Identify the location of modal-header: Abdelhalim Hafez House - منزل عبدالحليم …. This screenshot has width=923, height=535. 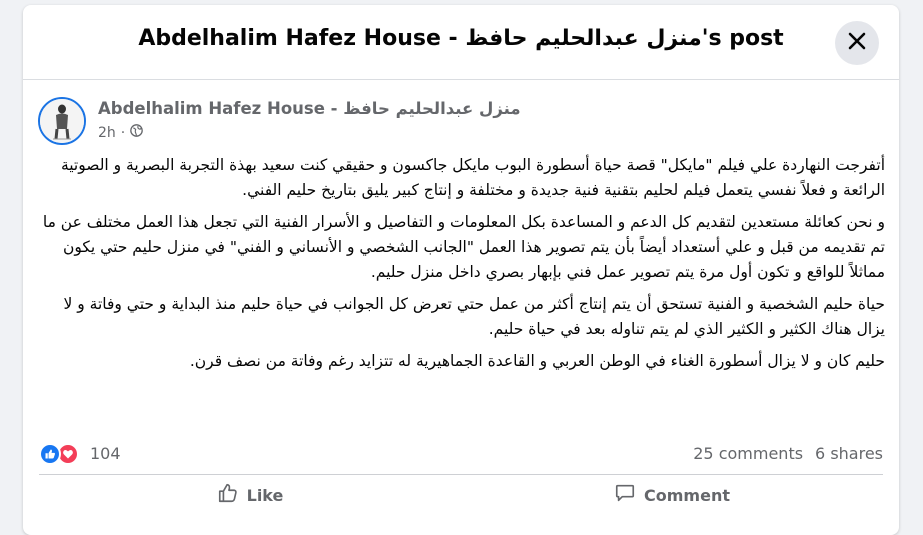
(461, 42).